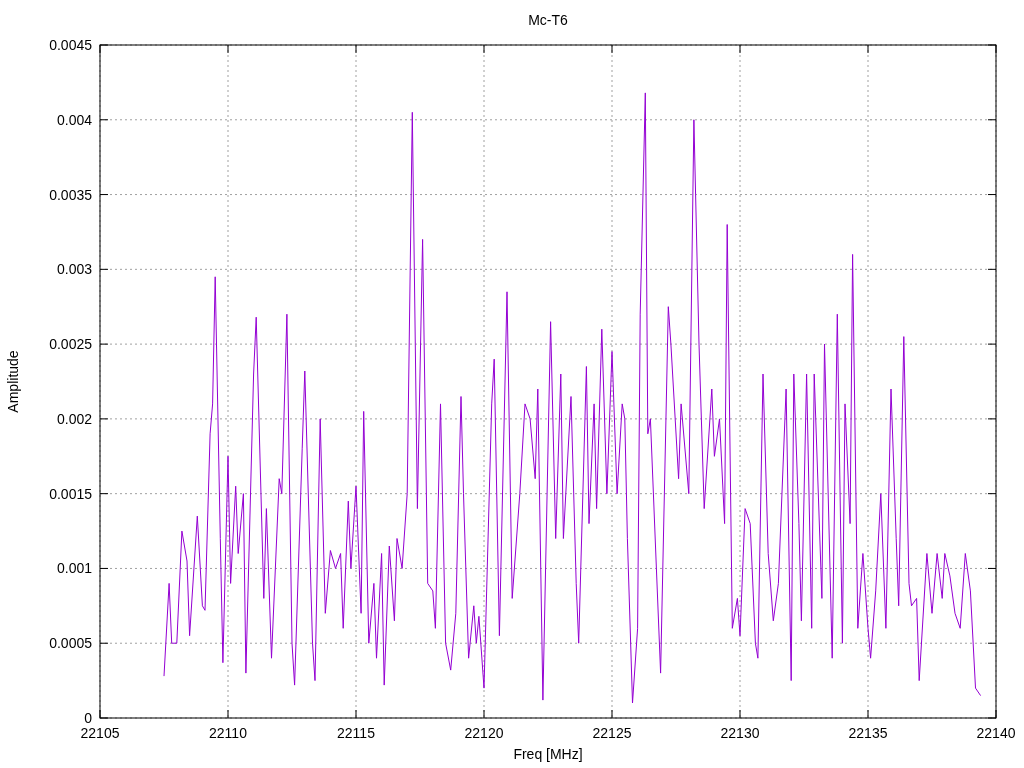 The width and height of the screenshot is (1024, 768). Describe the element at coordinates (228, 733) in the screenshot. I see `tick-label: 22110` at that location.